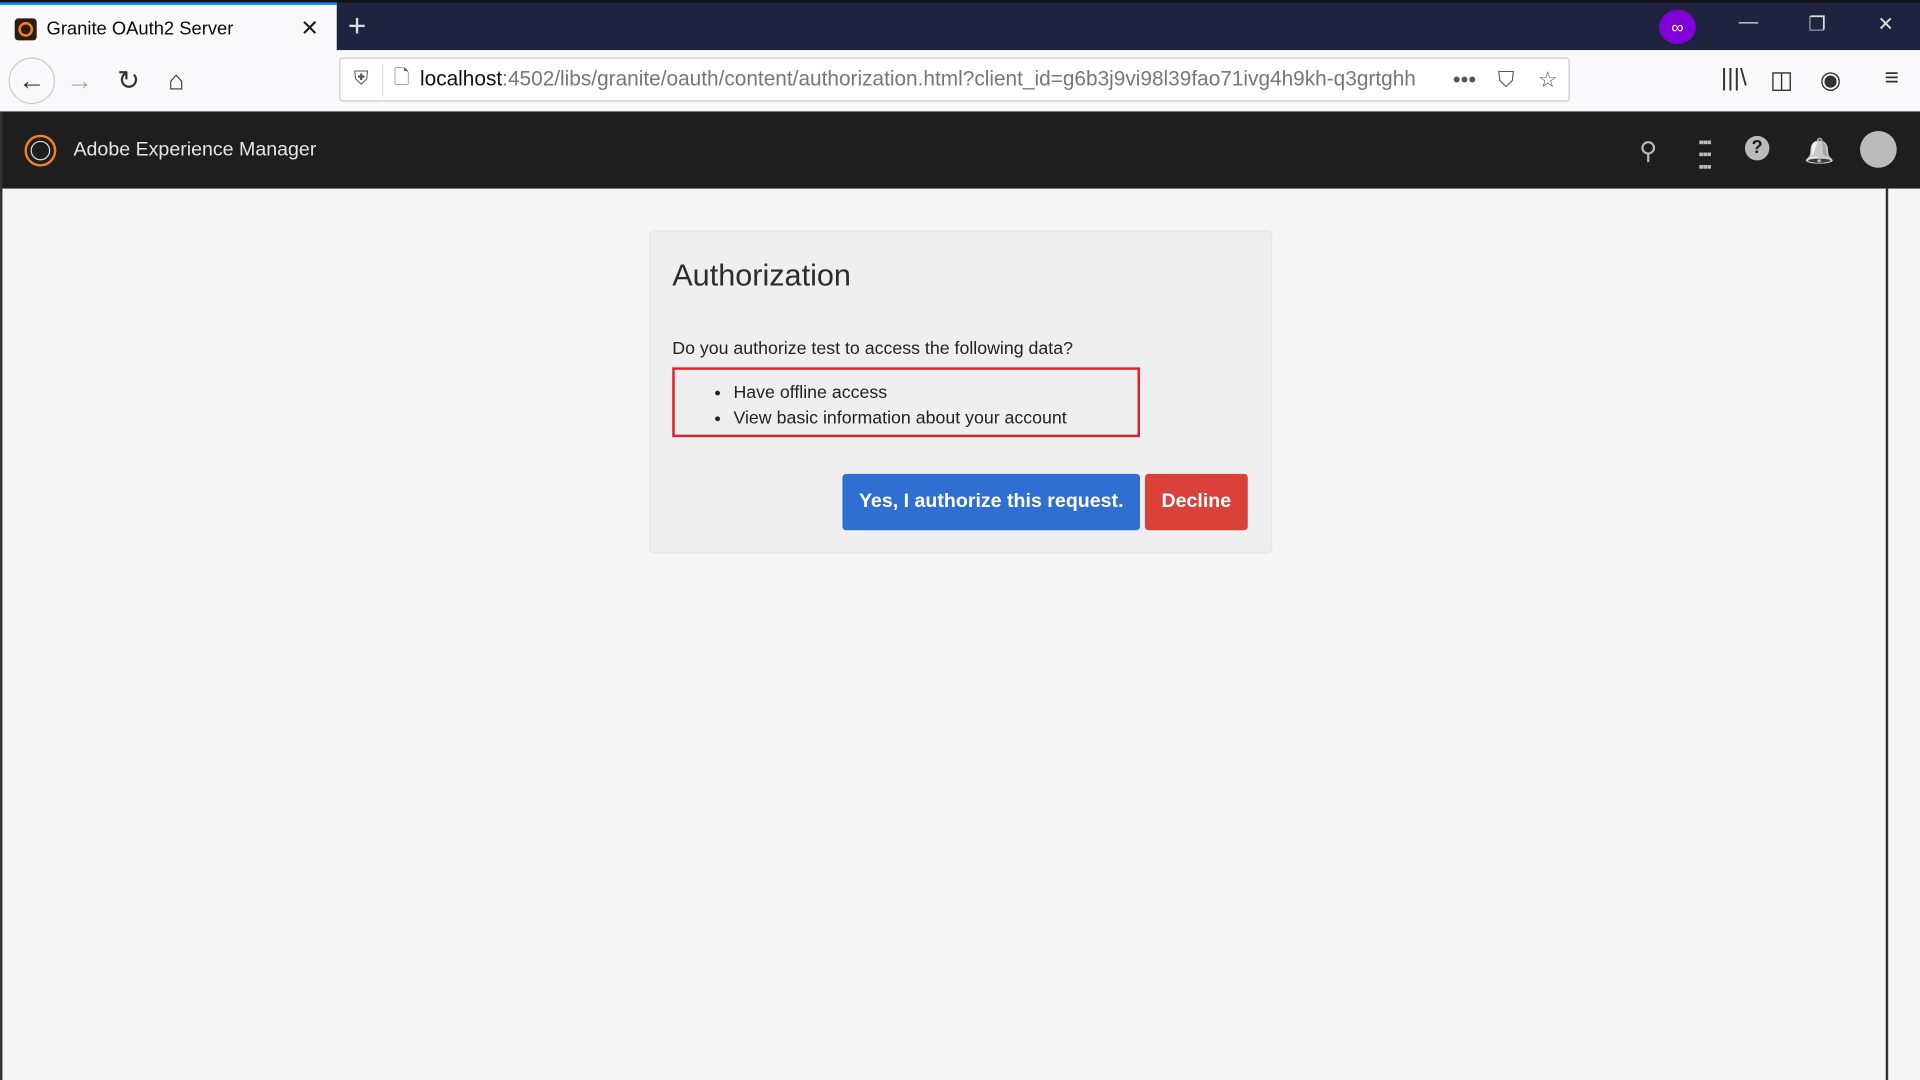 This screenshot has height=1080, width=1920. Describe the element at coordinates (25, 28) in the screenshot. I see `aem-favicon-icon` at that location.